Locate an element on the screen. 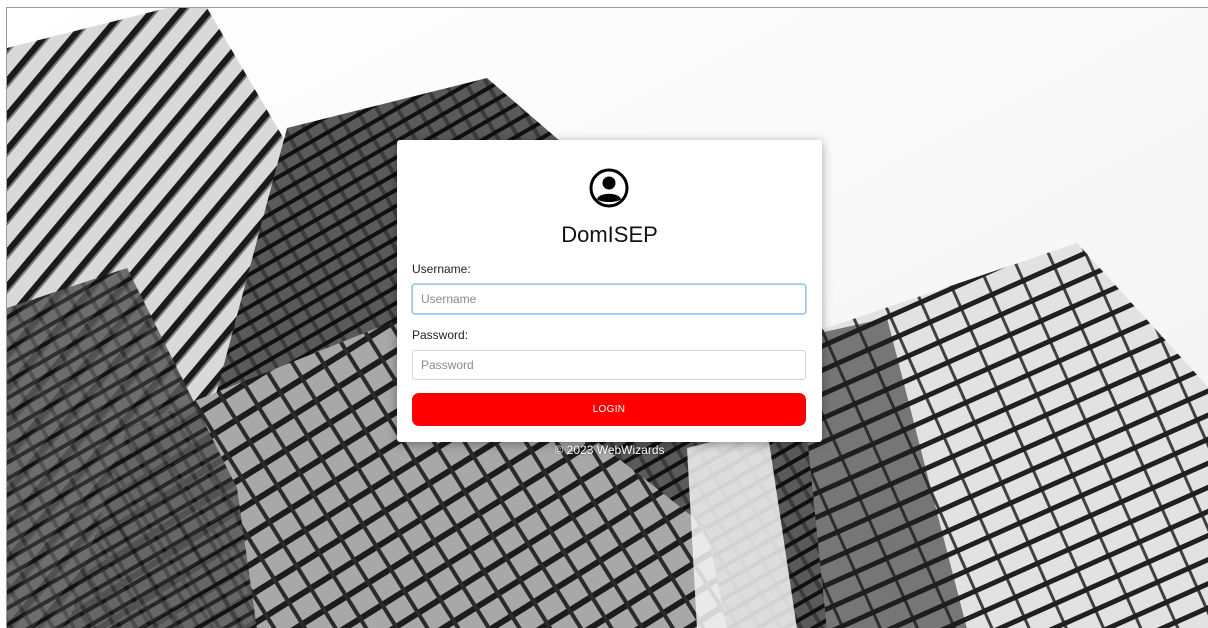  login-button: LOGIN is located at coordinates (609, 409).